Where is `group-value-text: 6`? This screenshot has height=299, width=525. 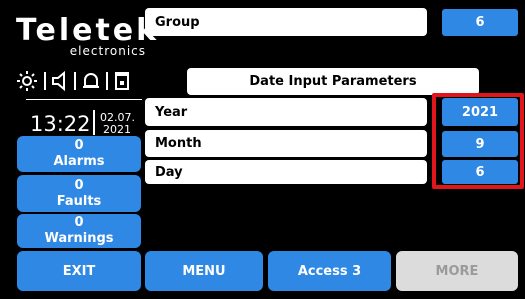
group-value-text: 6 is located at coordinates (480, 22).